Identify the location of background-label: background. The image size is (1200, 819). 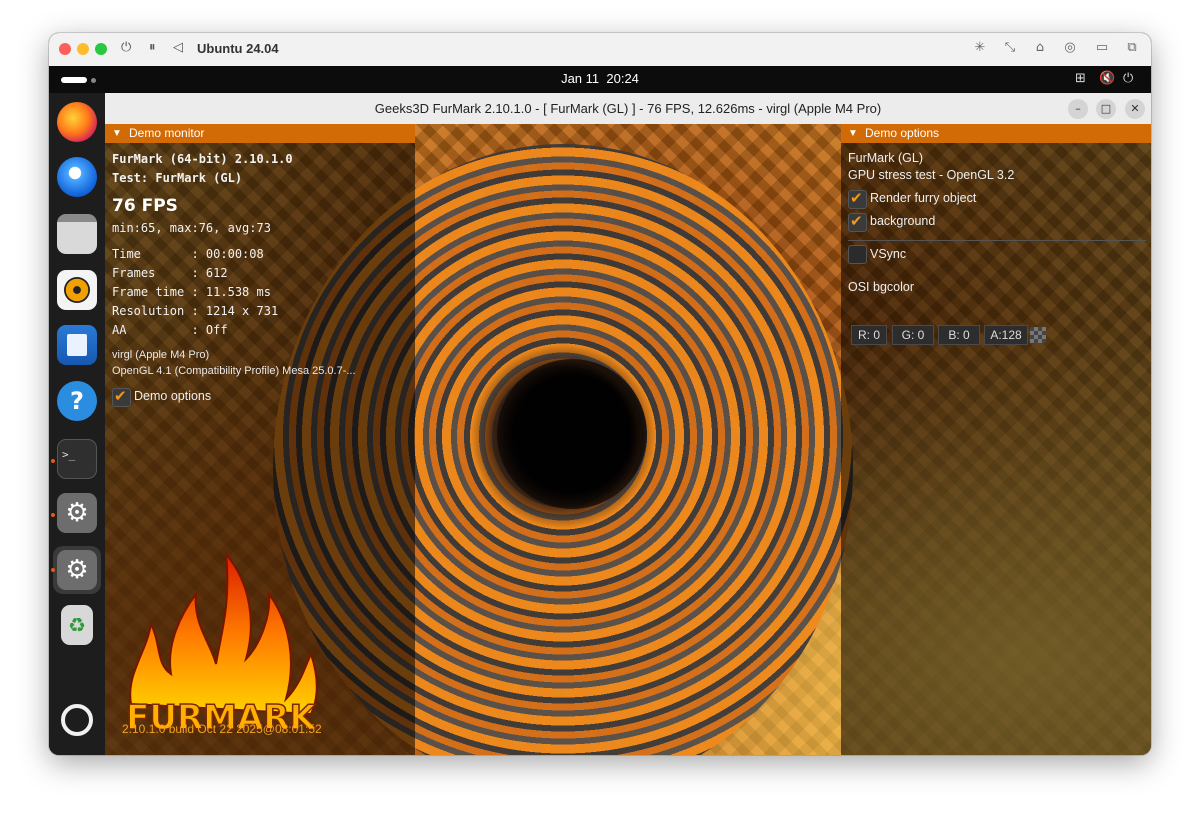
(902, 221).